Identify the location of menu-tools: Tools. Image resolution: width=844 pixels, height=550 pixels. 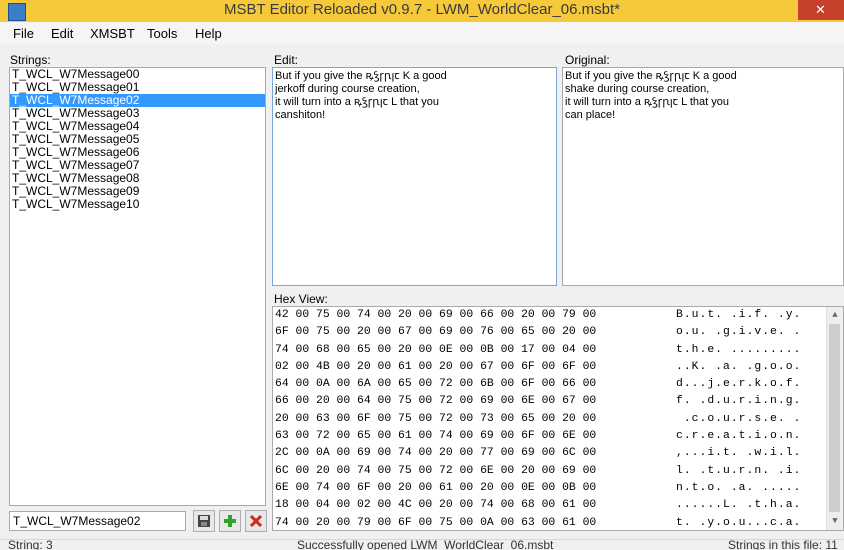
(162, 33).